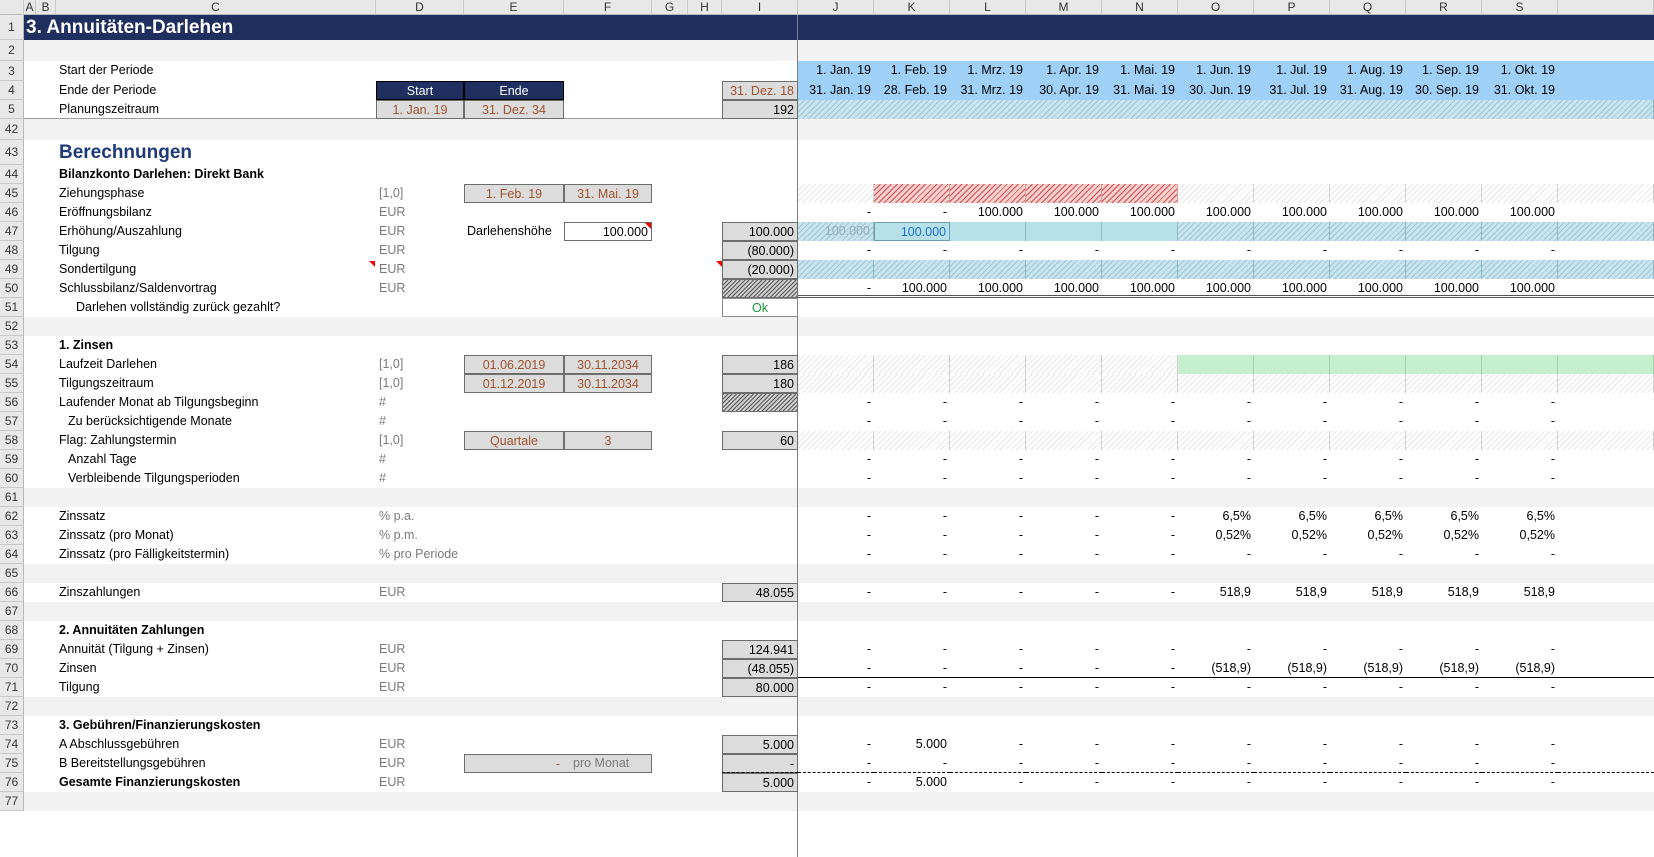 The width and height of the screenshot is (1654, 857). Describe the element at coordinates (1368, 90) in the screenshot. I see `period-end-q: 31. Aug. 19` at that location.